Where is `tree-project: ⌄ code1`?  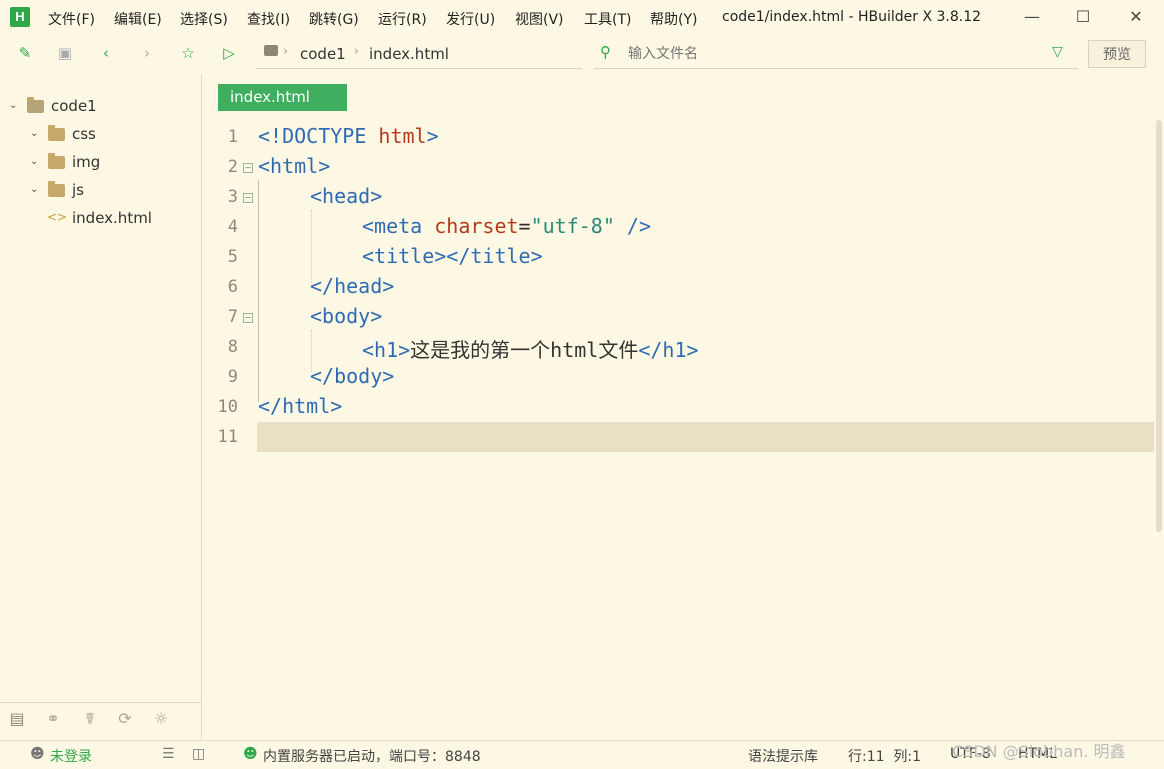
tree-project: ⌄ code1 is located at coordinates (100, 107).